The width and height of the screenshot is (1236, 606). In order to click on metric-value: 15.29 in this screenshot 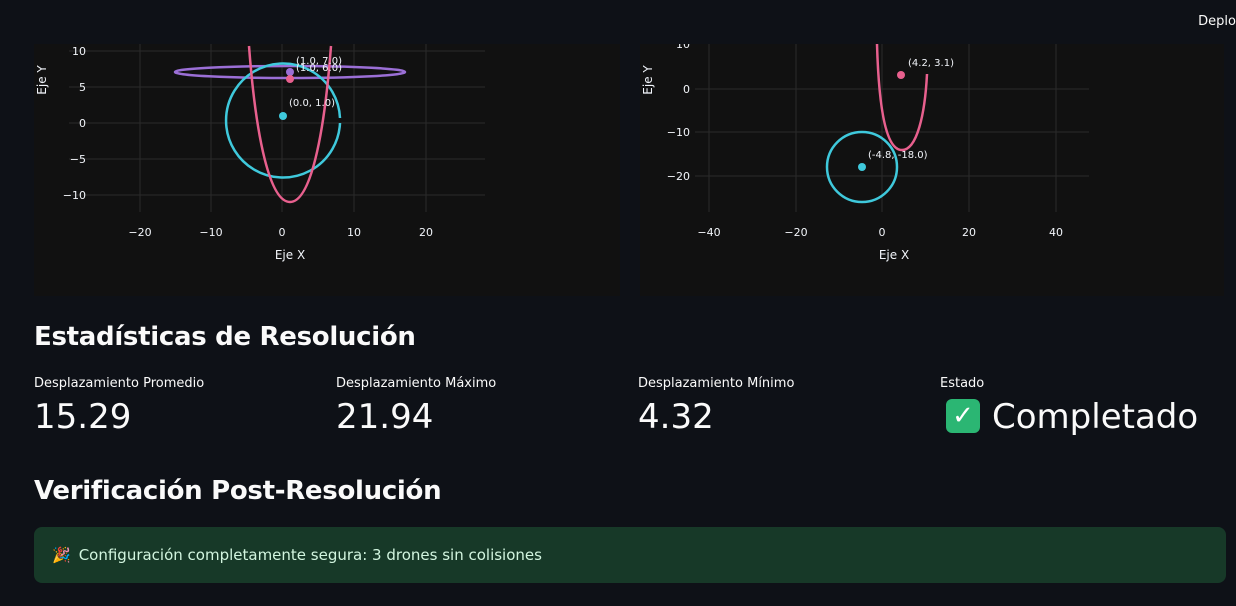, I will do `click(83, 417)`.